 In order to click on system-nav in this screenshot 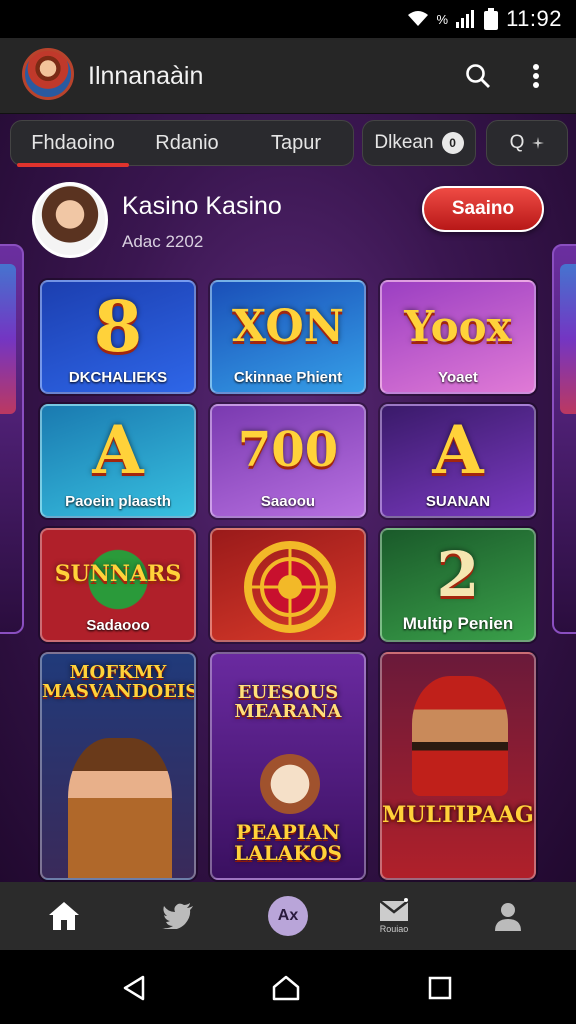, I will do `click(288, 987)`.